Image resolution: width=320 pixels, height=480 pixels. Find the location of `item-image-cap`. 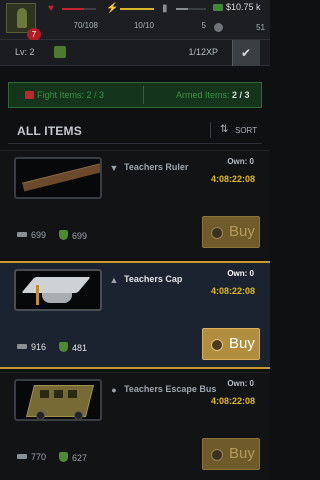

item-image-cap is located at coordinates (58, 290).